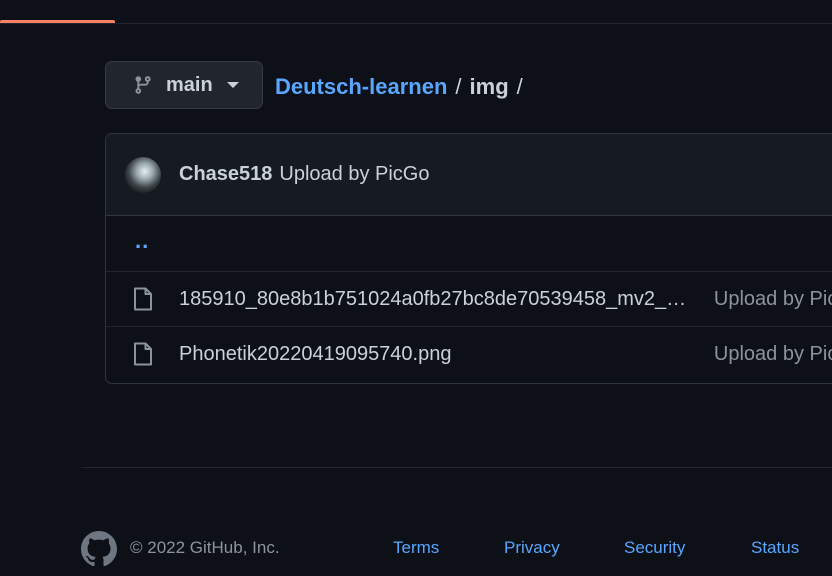 This screenshot has height=576, width=832. I want to click on commit-author-link: Chase518, so click(225, 174).